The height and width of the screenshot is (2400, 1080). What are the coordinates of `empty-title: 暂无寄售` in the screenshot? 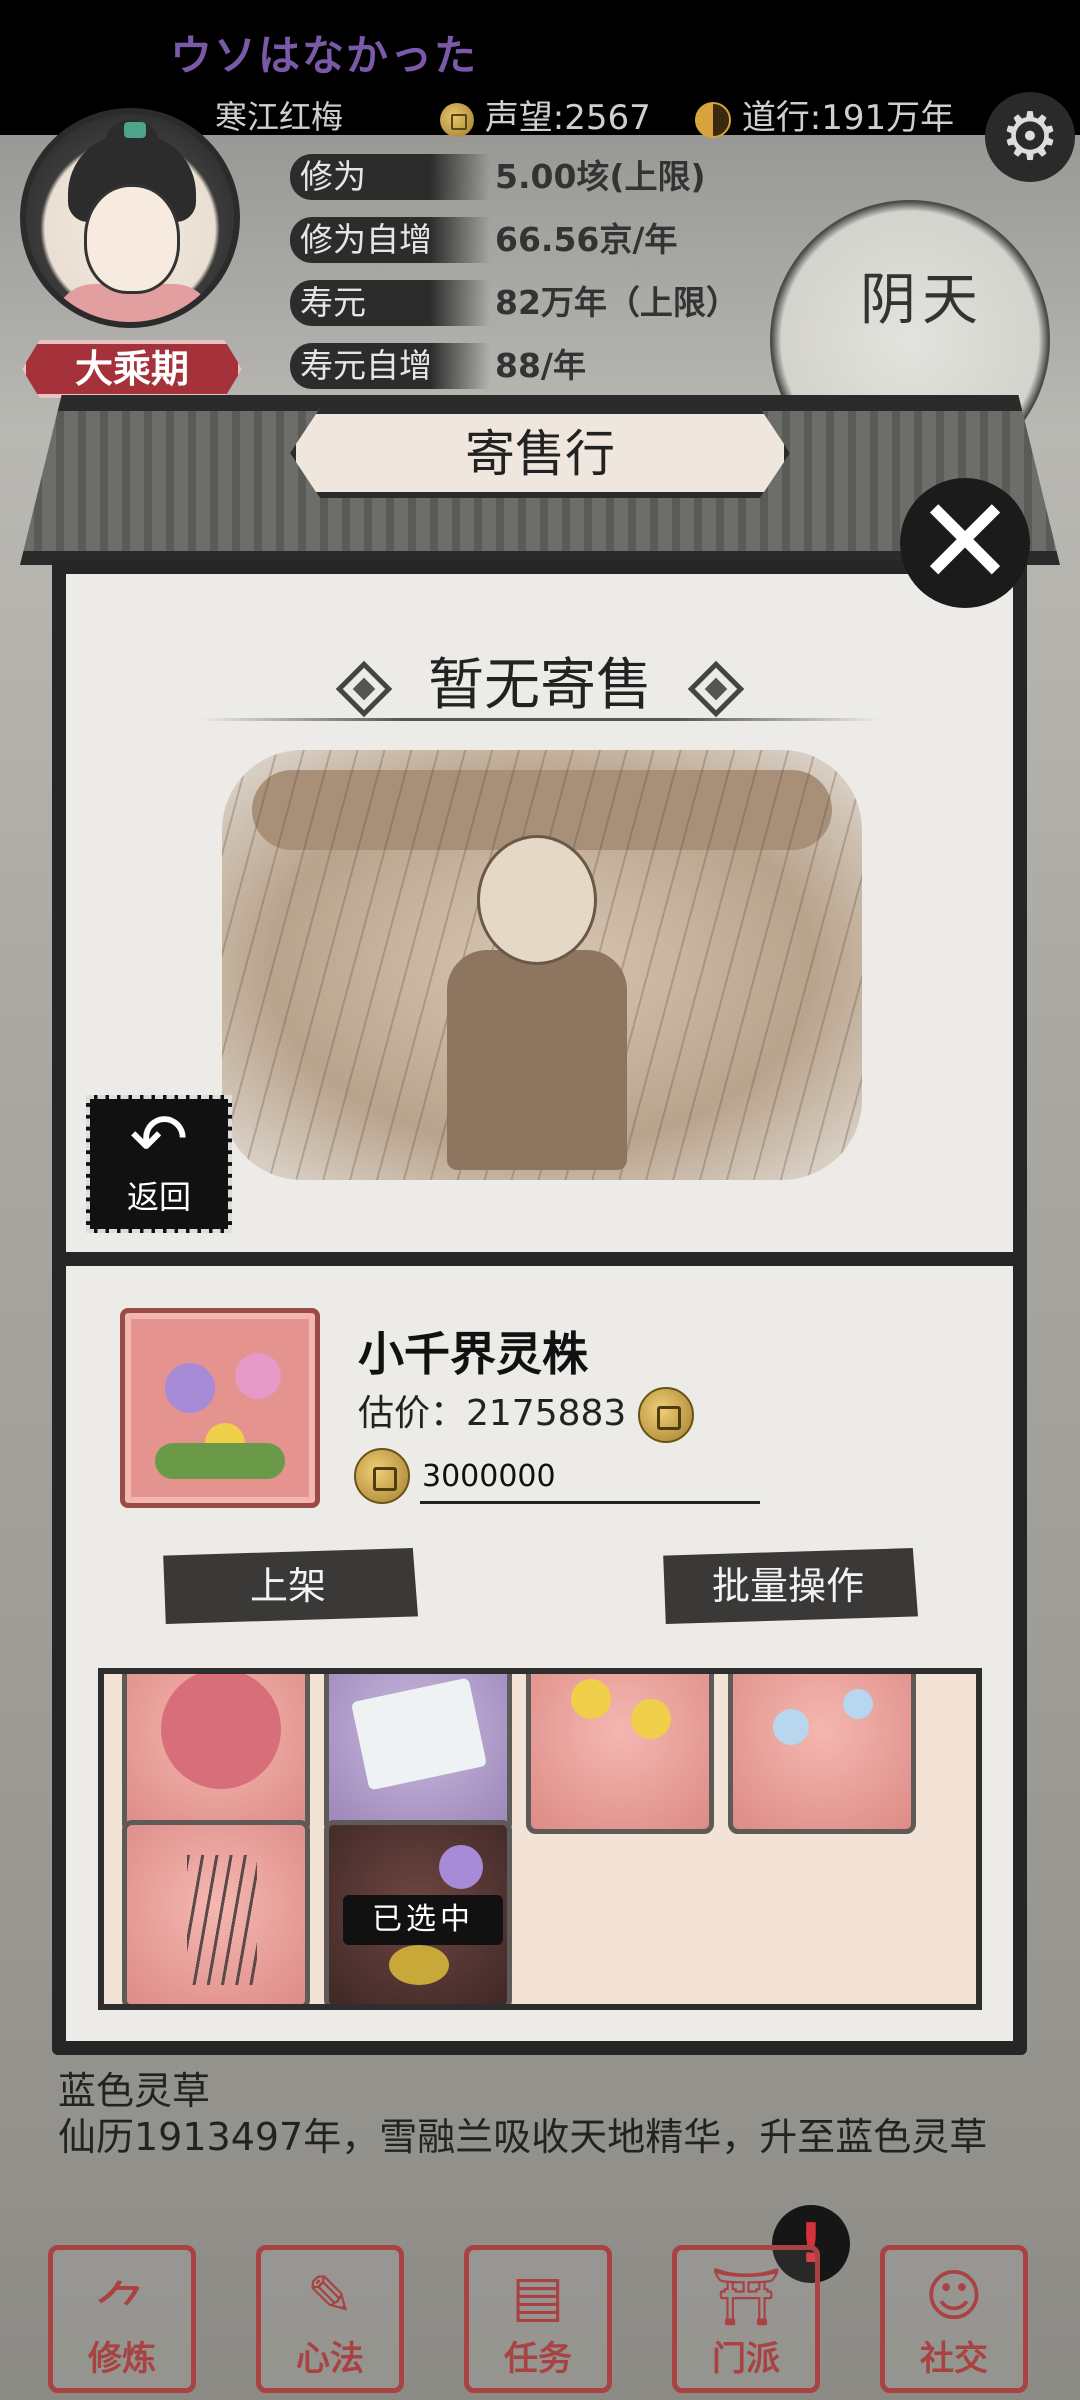 It's located at (540, 680).